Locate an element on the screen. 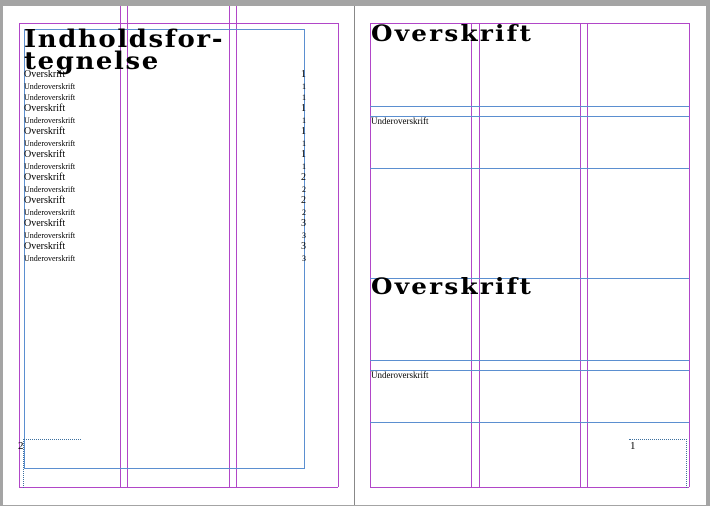 Image resolution: width=710 pixels, height=506 pixels. page-number: 2 is located at coordinates (21, 446).